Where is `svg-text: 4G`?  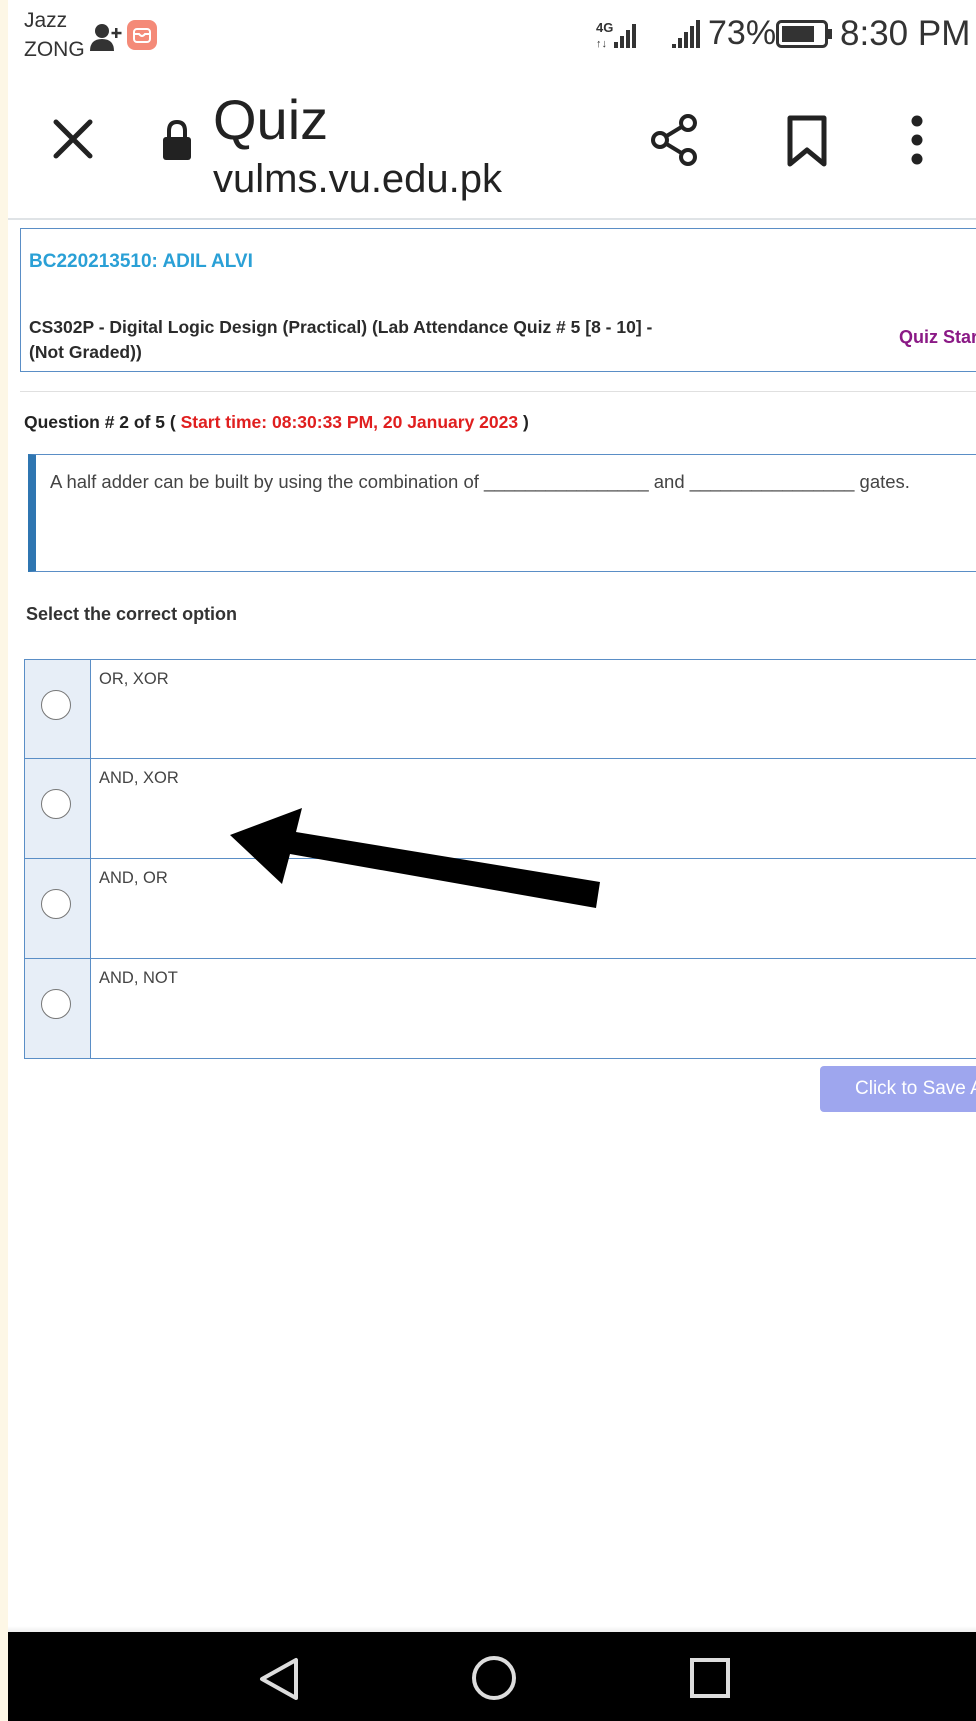
svg-text: 4G is located at coordinates (604, 27).